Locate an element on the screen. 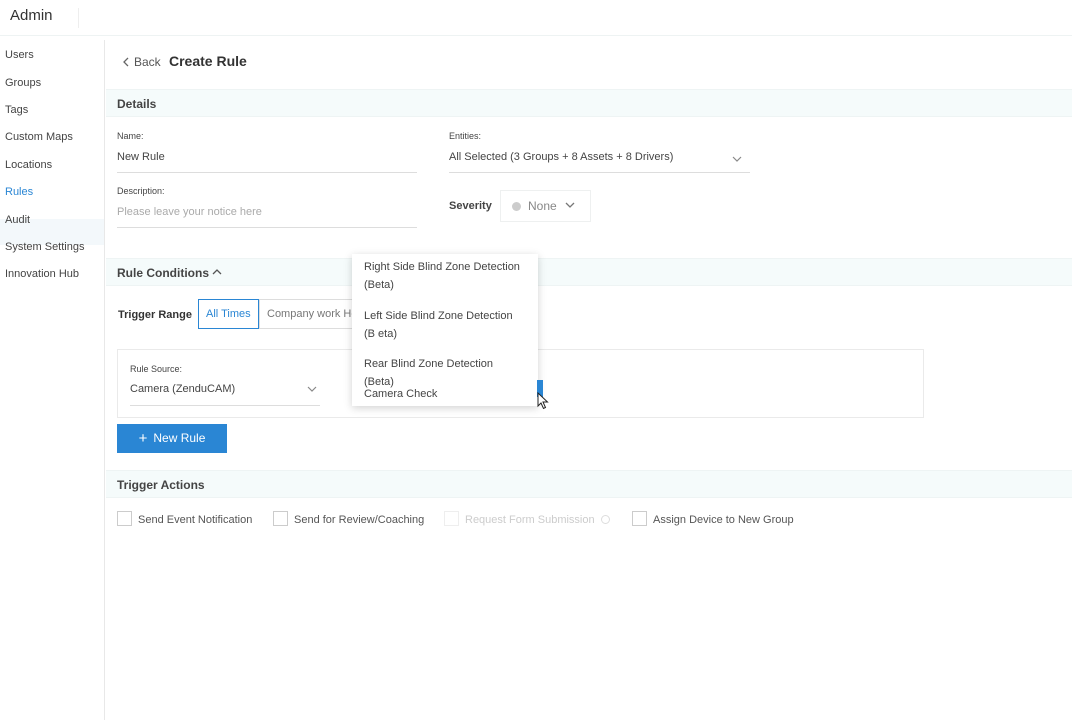 The image size is (1072, 720). sidebar-item-groups: Groups is located at coordinates (23, 83).